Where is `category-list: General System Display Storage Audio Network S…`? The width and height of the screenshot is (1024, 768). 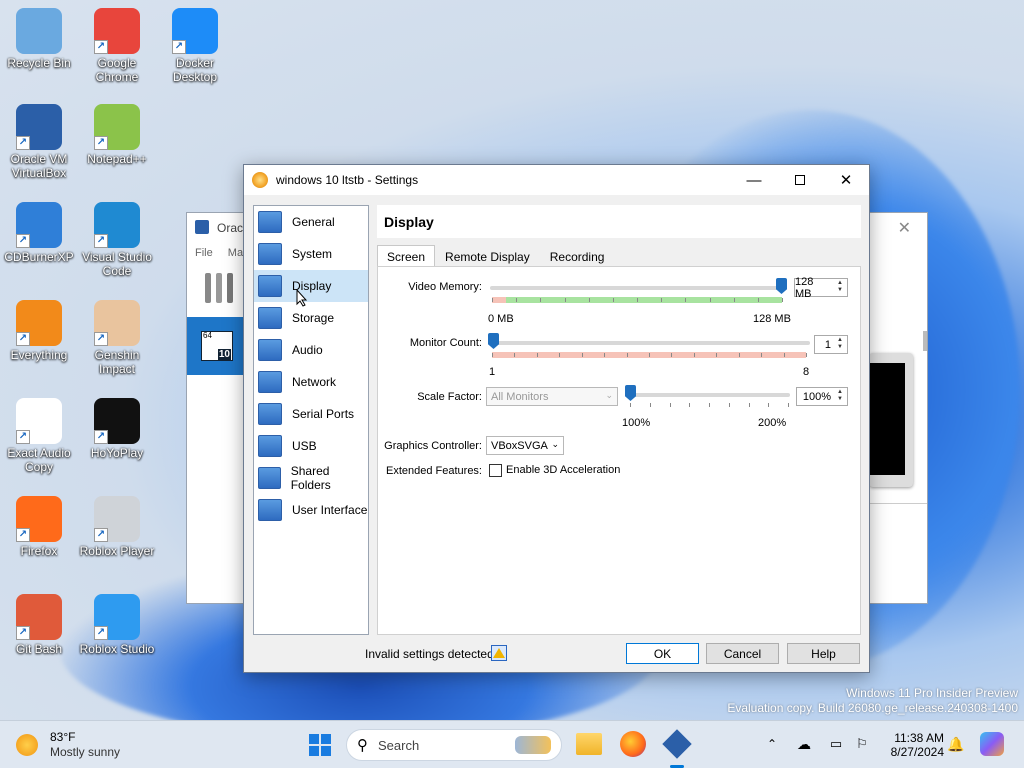 category-list: General System Display Storage Audio Network S… is located at coordinates (311, 420).